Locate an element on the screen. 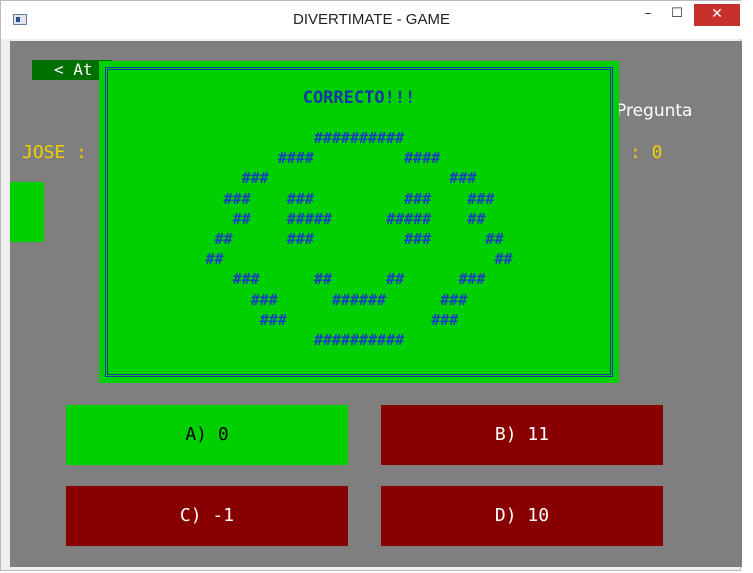 This screenshot has height=573, width=753. progress-indicator is located at coordinates (27, 212).